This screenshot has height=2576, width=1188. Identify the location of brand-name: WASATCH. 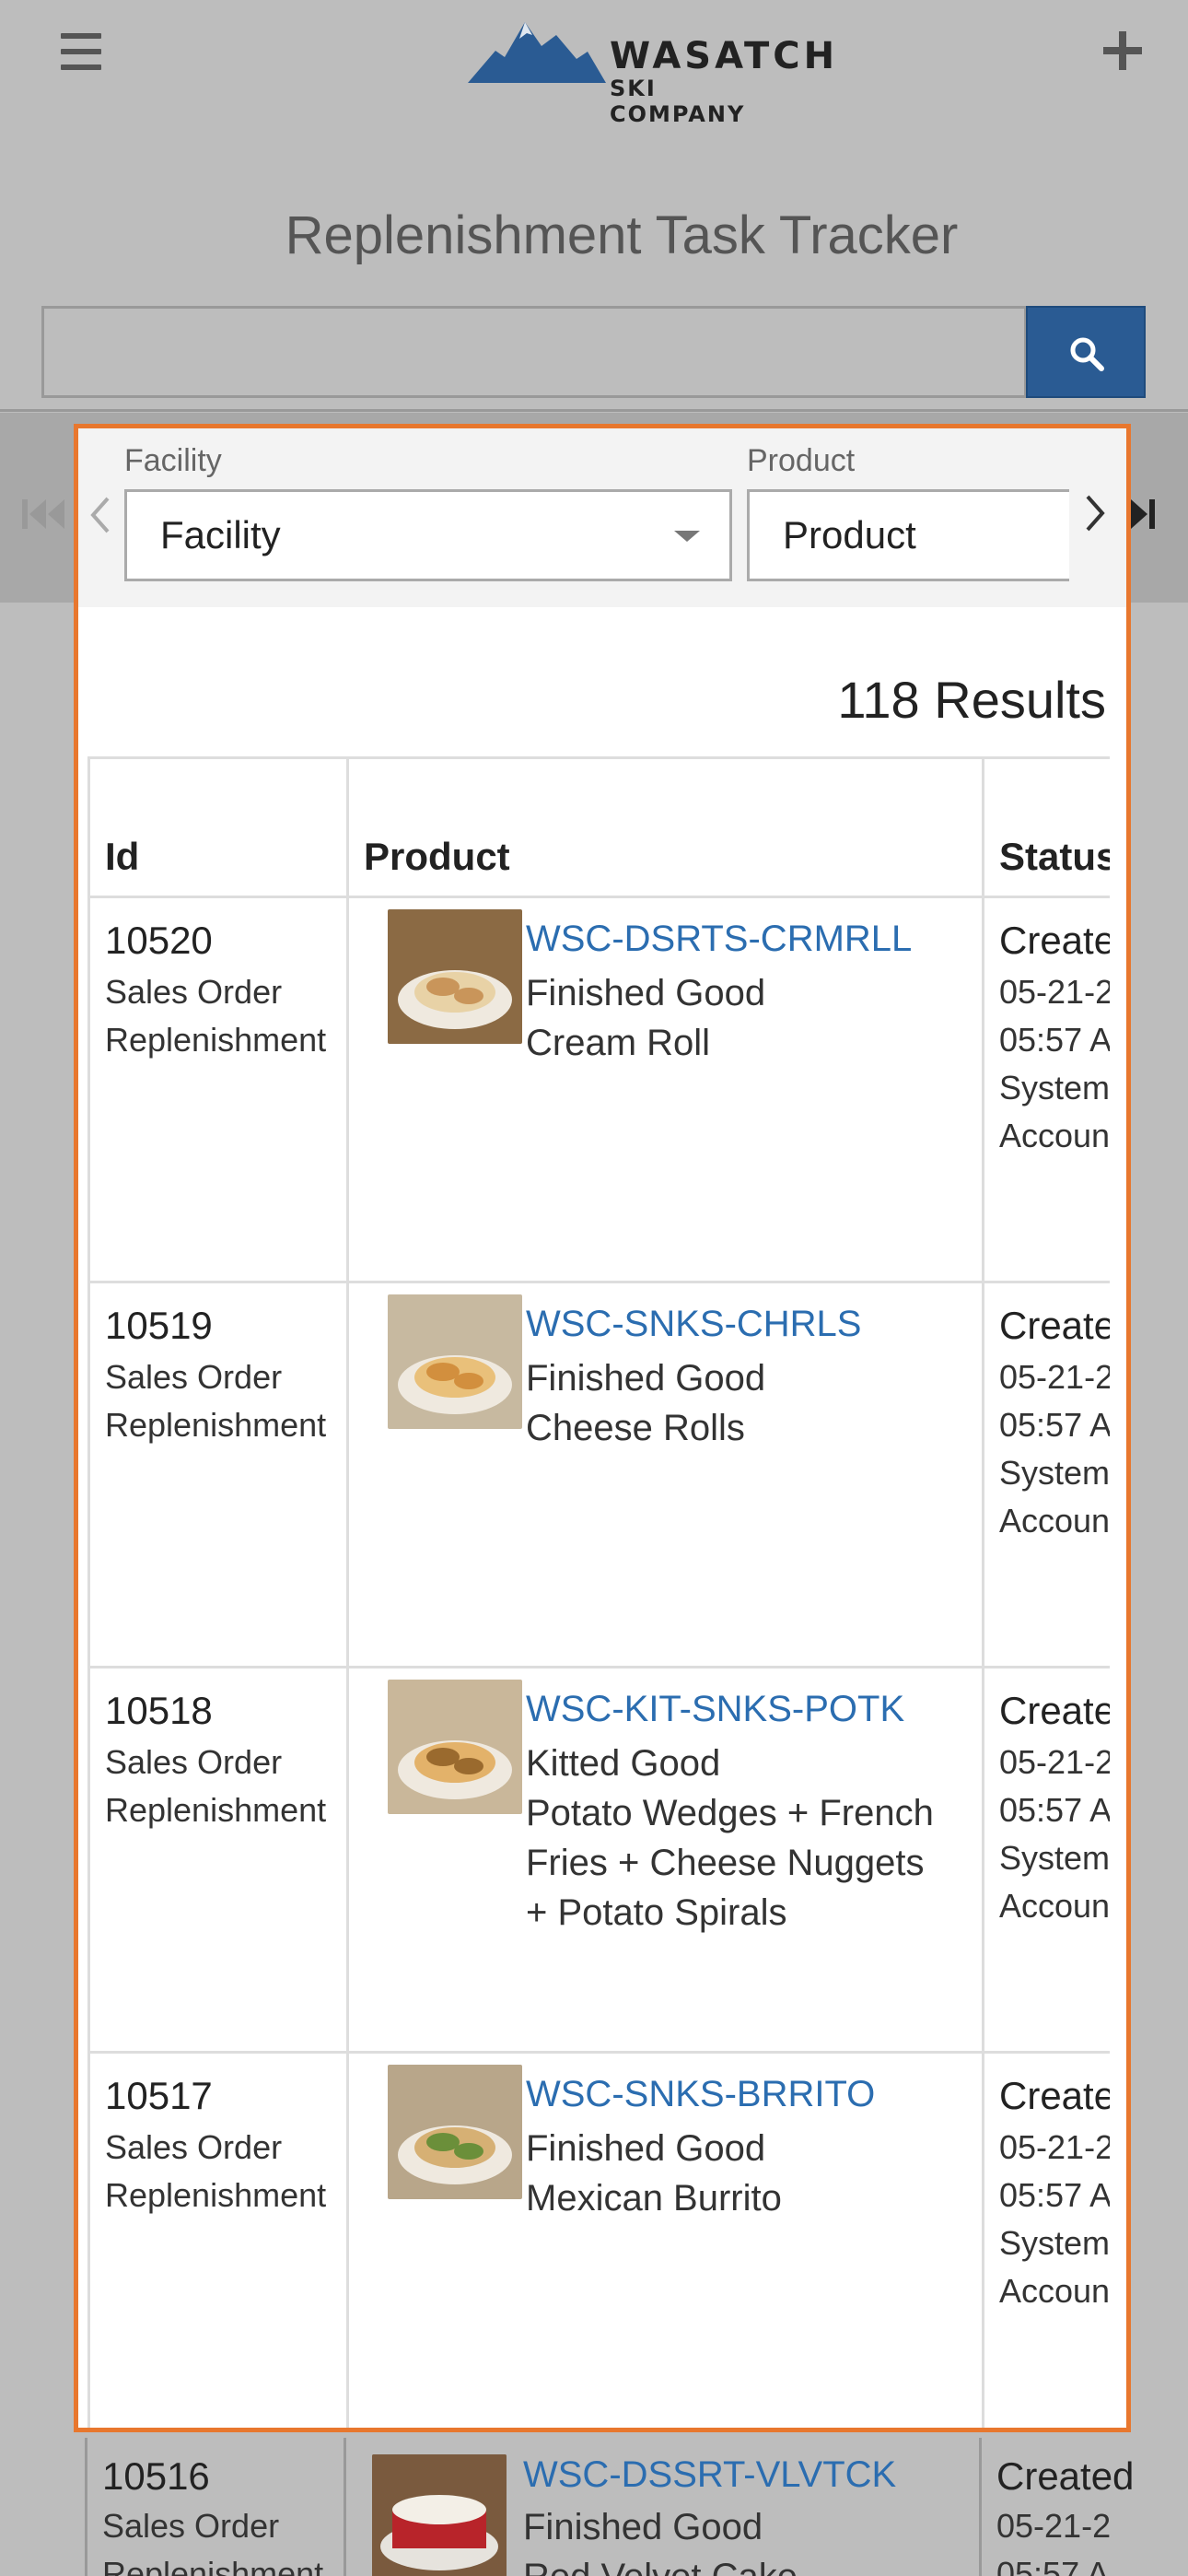
(724, 56).